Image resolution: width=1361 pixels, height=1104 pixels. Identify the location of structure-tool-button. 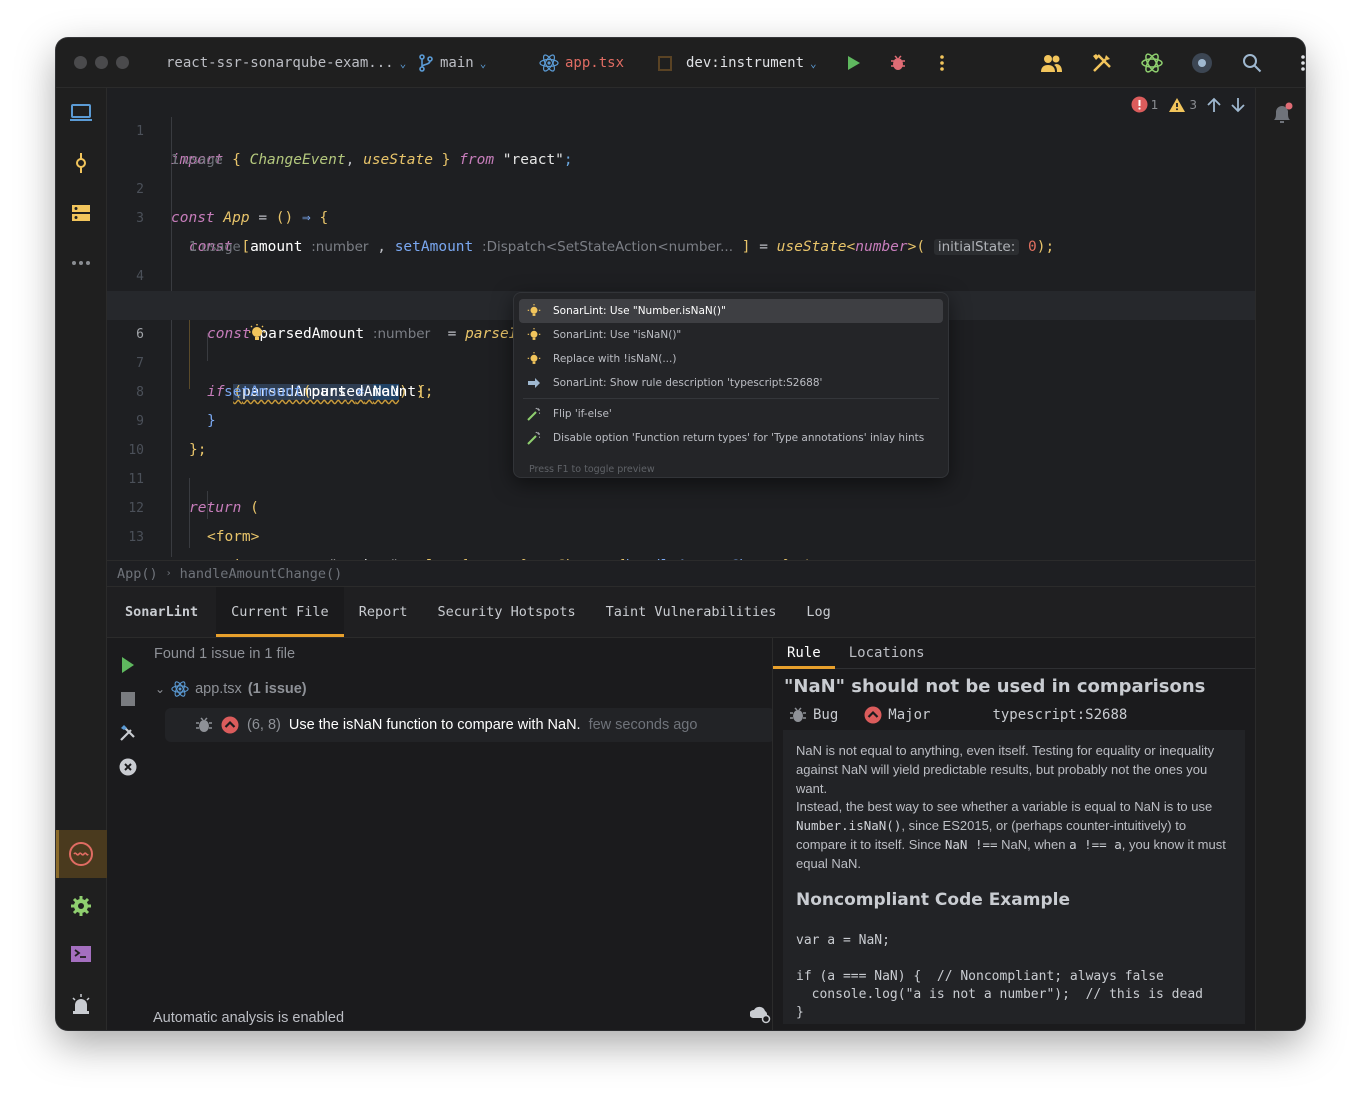
(81, 213).